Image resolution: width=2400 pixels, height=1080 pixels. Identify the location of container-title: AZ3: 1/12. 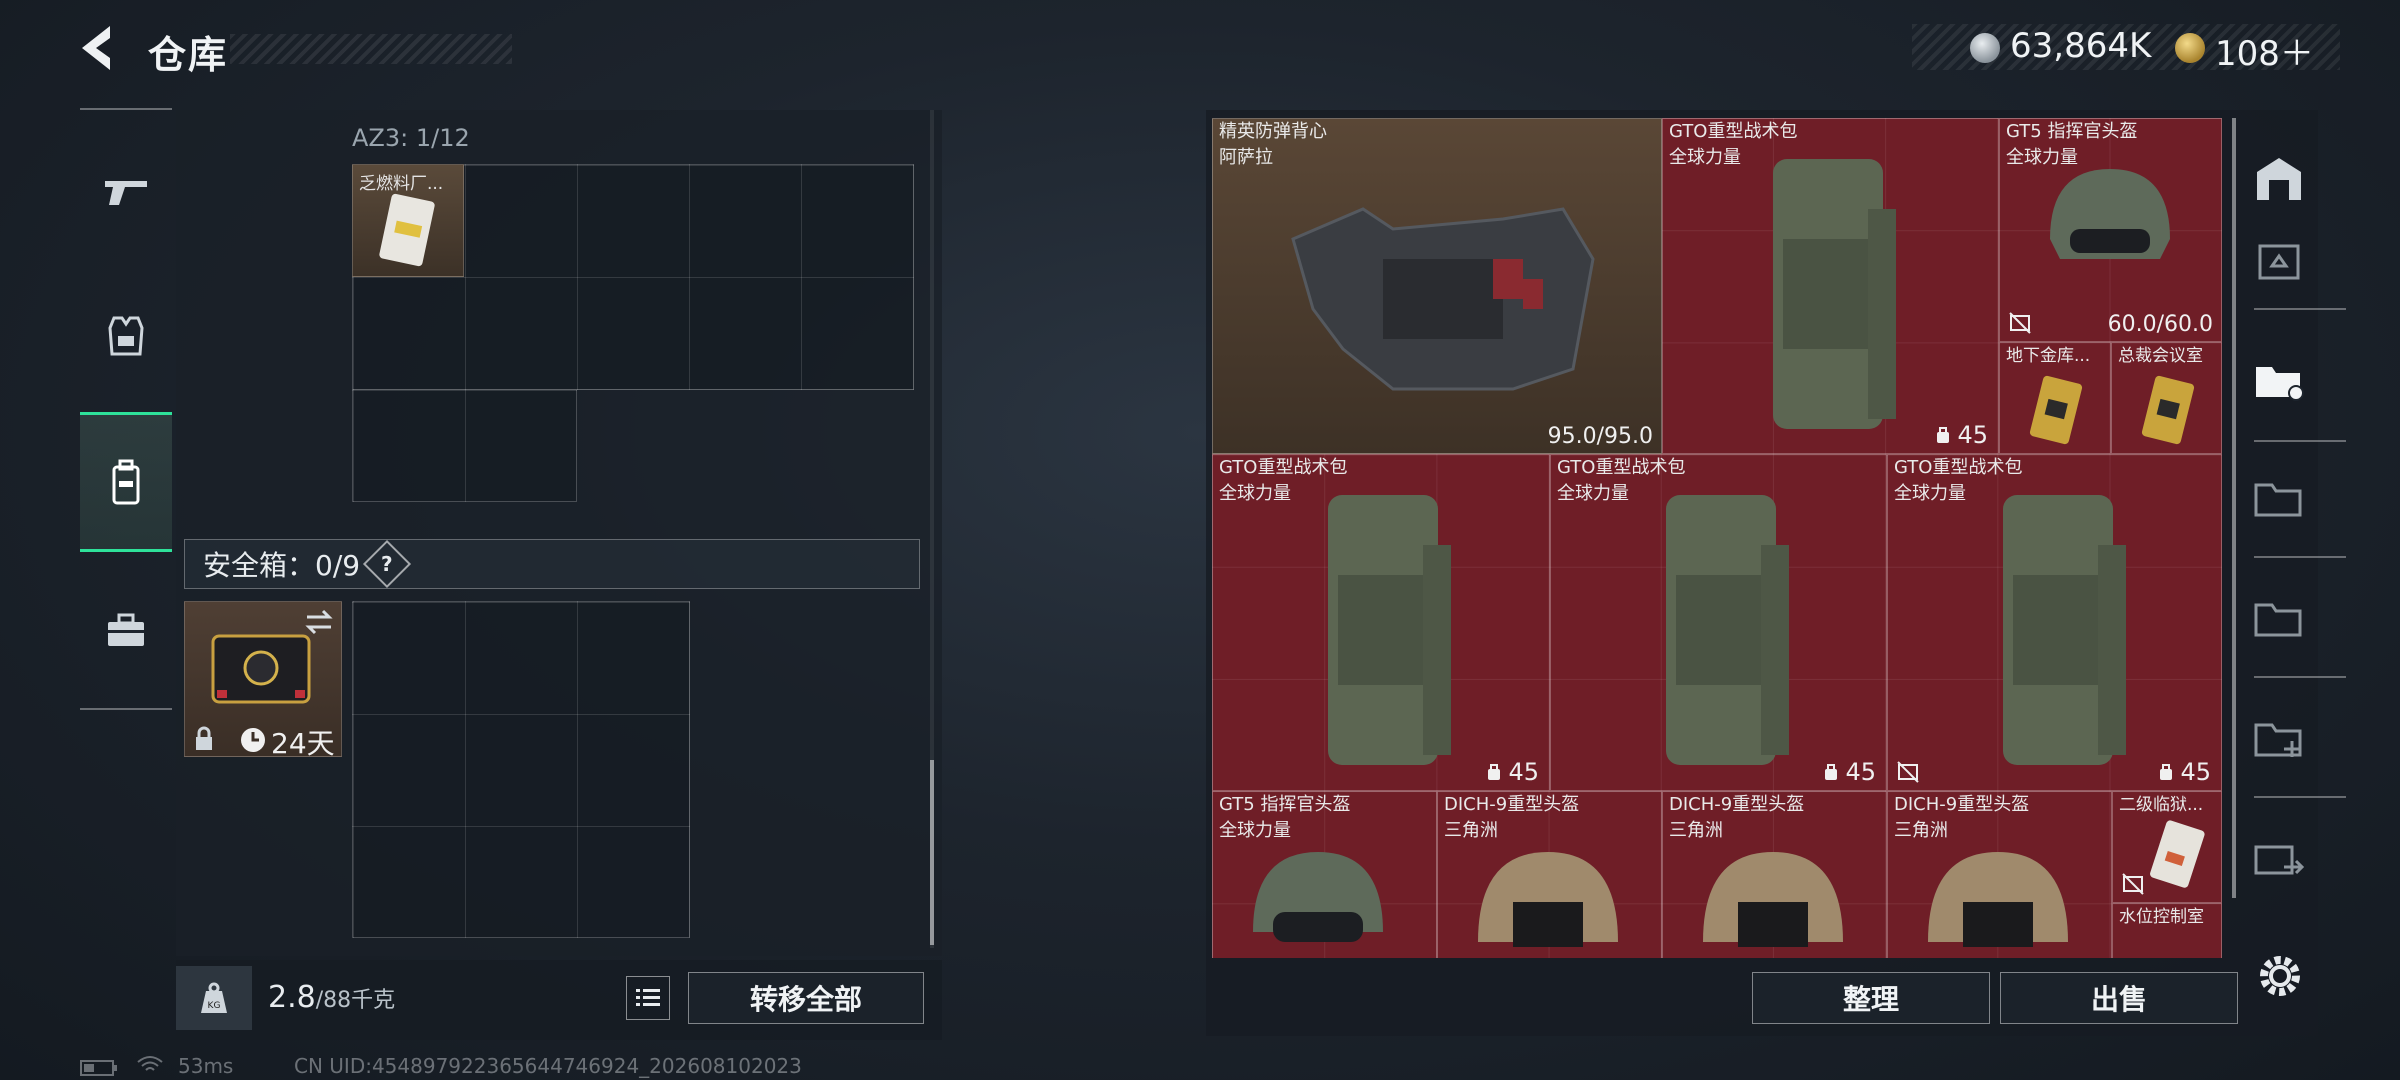
(411, 138).